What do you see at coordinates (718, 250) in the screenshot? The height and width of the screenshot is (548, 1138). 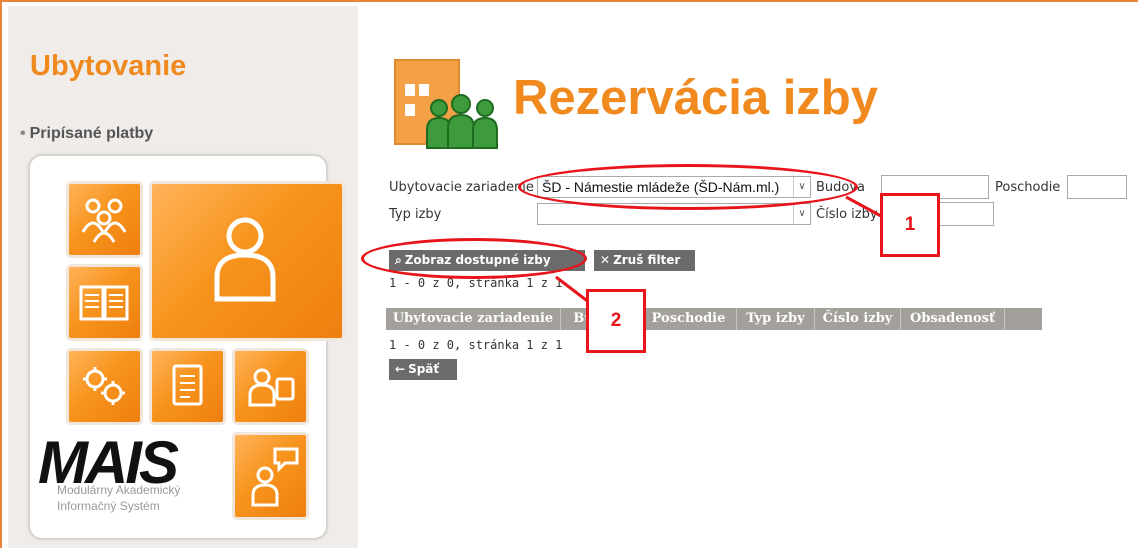 I see `annotation-connectors` at bounding box center [718, 250].